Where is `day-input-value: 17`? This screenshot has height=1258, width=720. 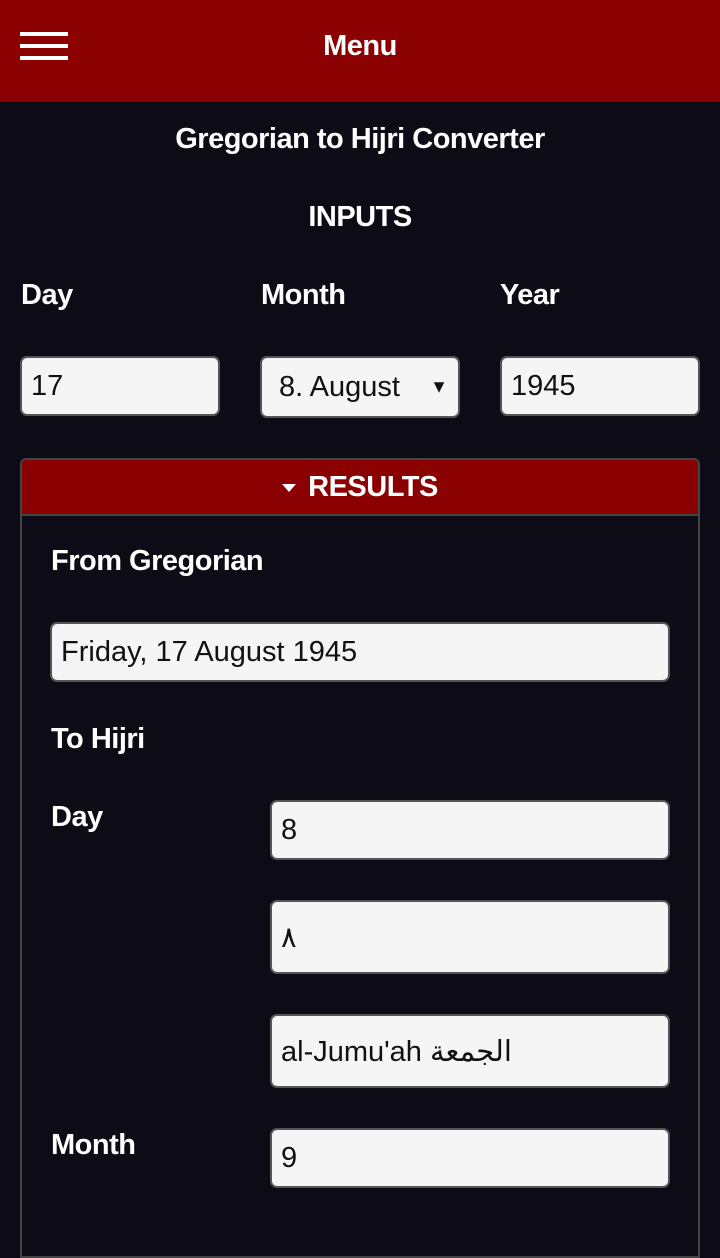
day-input-value: 17 is located at coordinates (47, 385).